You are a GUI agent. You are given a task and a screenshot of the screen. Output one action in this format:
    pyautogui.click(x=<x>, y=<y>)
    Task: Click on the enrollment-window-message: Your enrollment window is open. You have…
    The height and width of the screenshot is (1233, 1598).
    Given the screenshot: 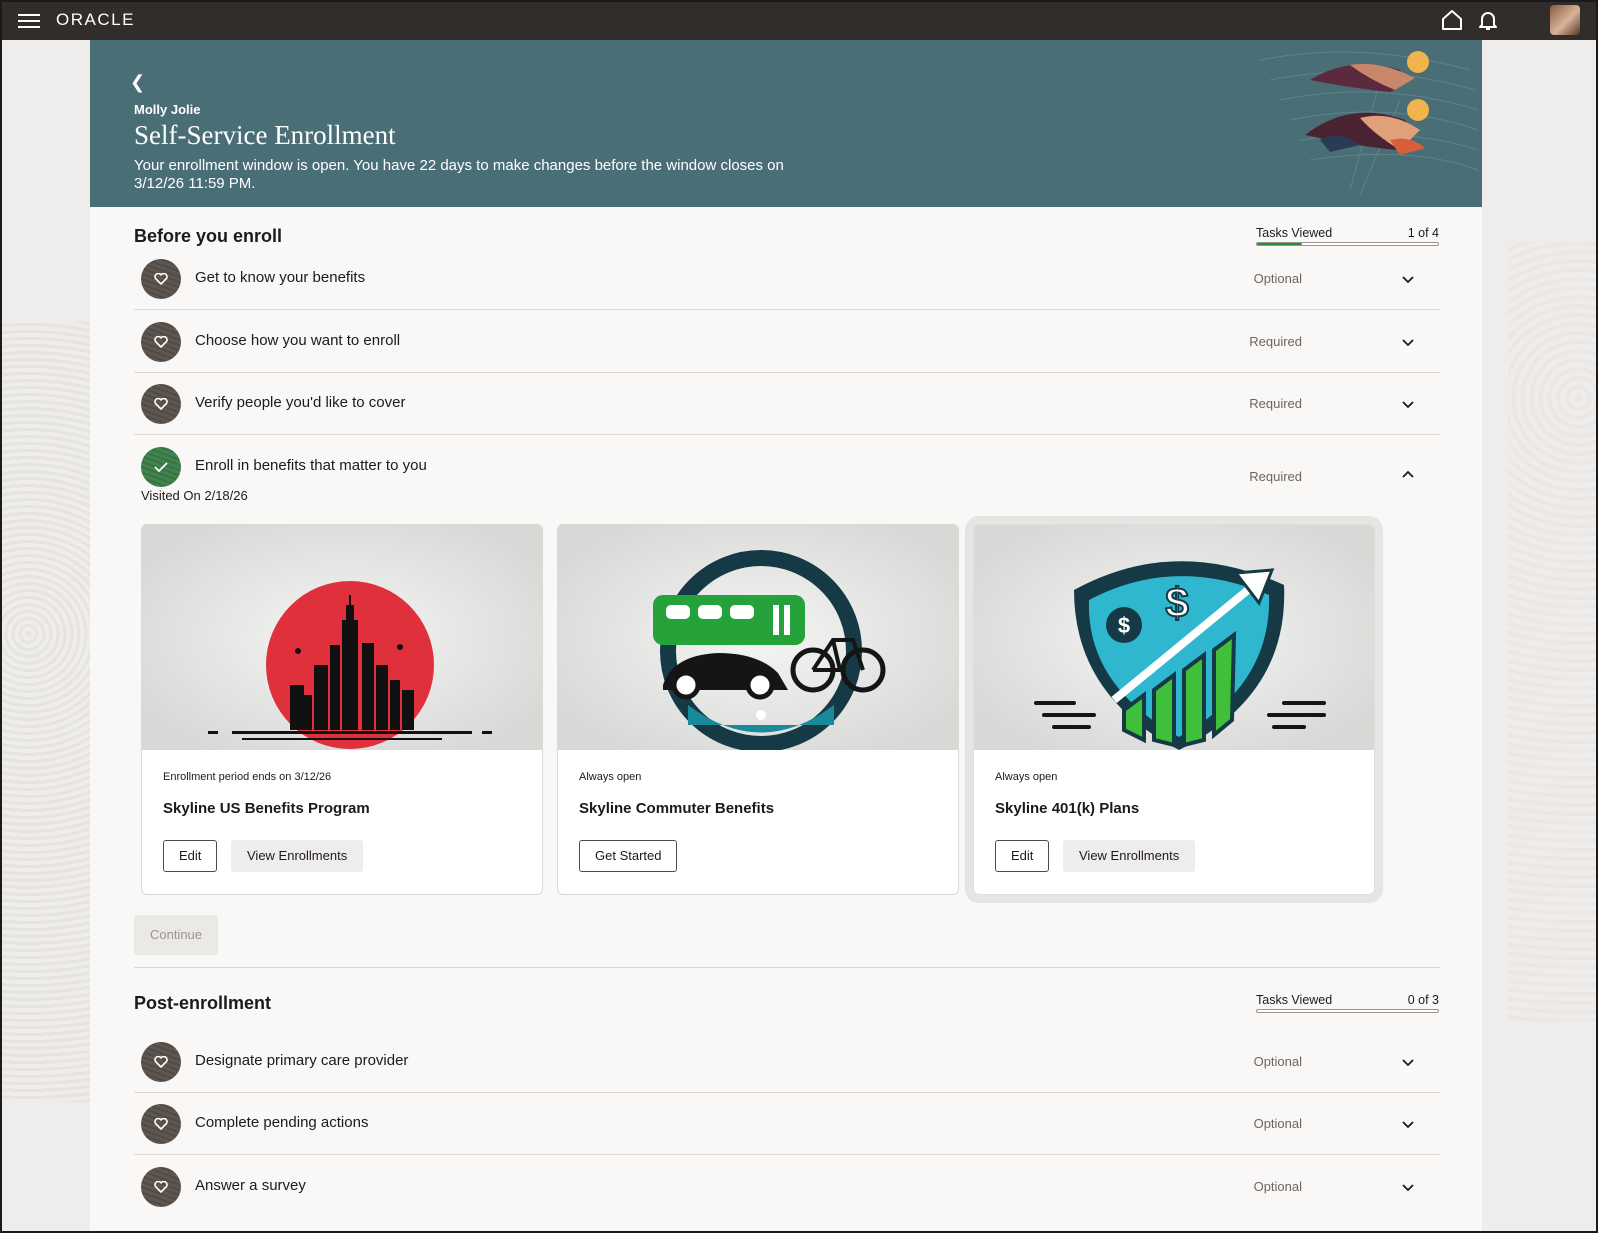 What is the action you would take?
    pyautogui.click(x=459, y=174)
    